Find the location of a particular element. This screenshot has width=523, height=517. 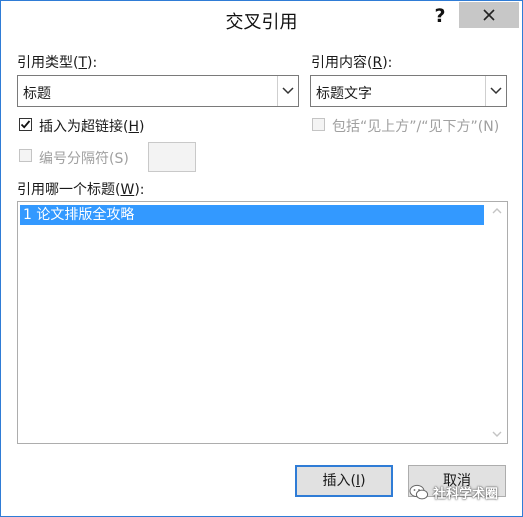

insert-button: 插入(I) is located at coordinates (344, 481).